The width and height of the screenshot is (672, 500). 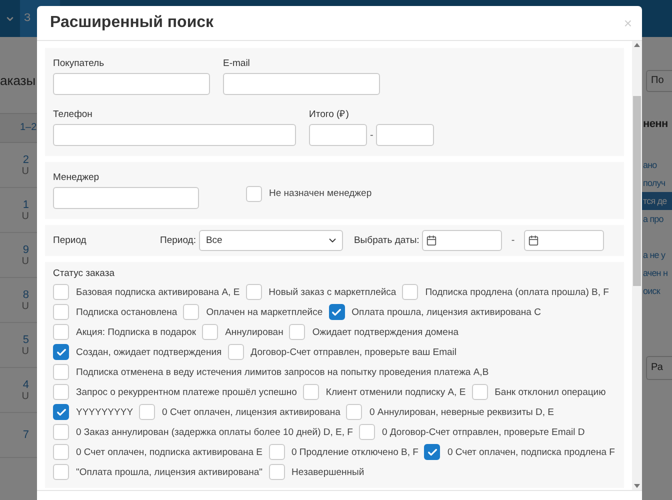 What do you see at coordinates (70, 240) in the screenshot?
I see `field-label: Период` at bounding box center [70, 240].